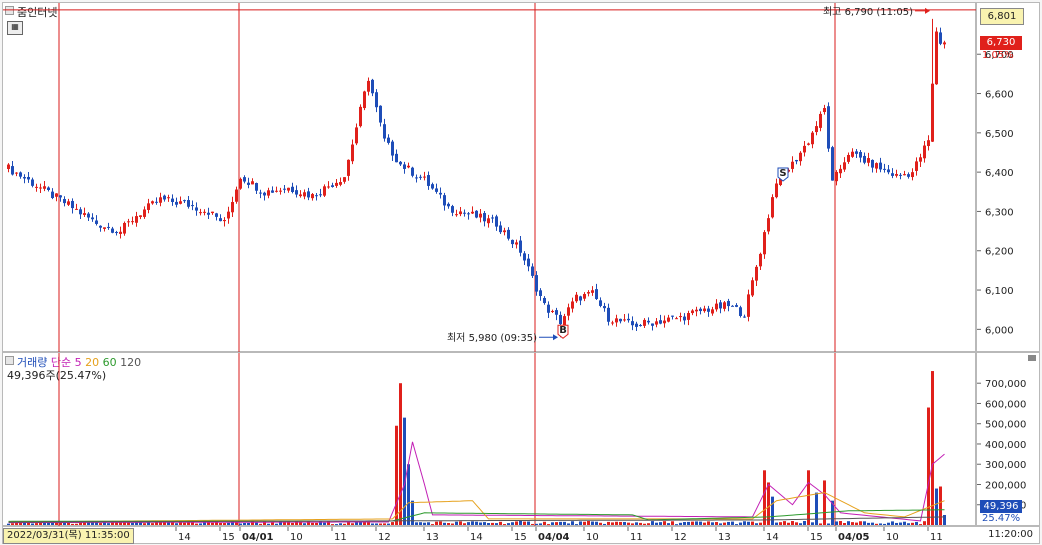 This screenshot has width=1042, height=545. Describe the element at coordinates (228, 537) in the screenshot. I see `time-tick-label: 15` at that location.